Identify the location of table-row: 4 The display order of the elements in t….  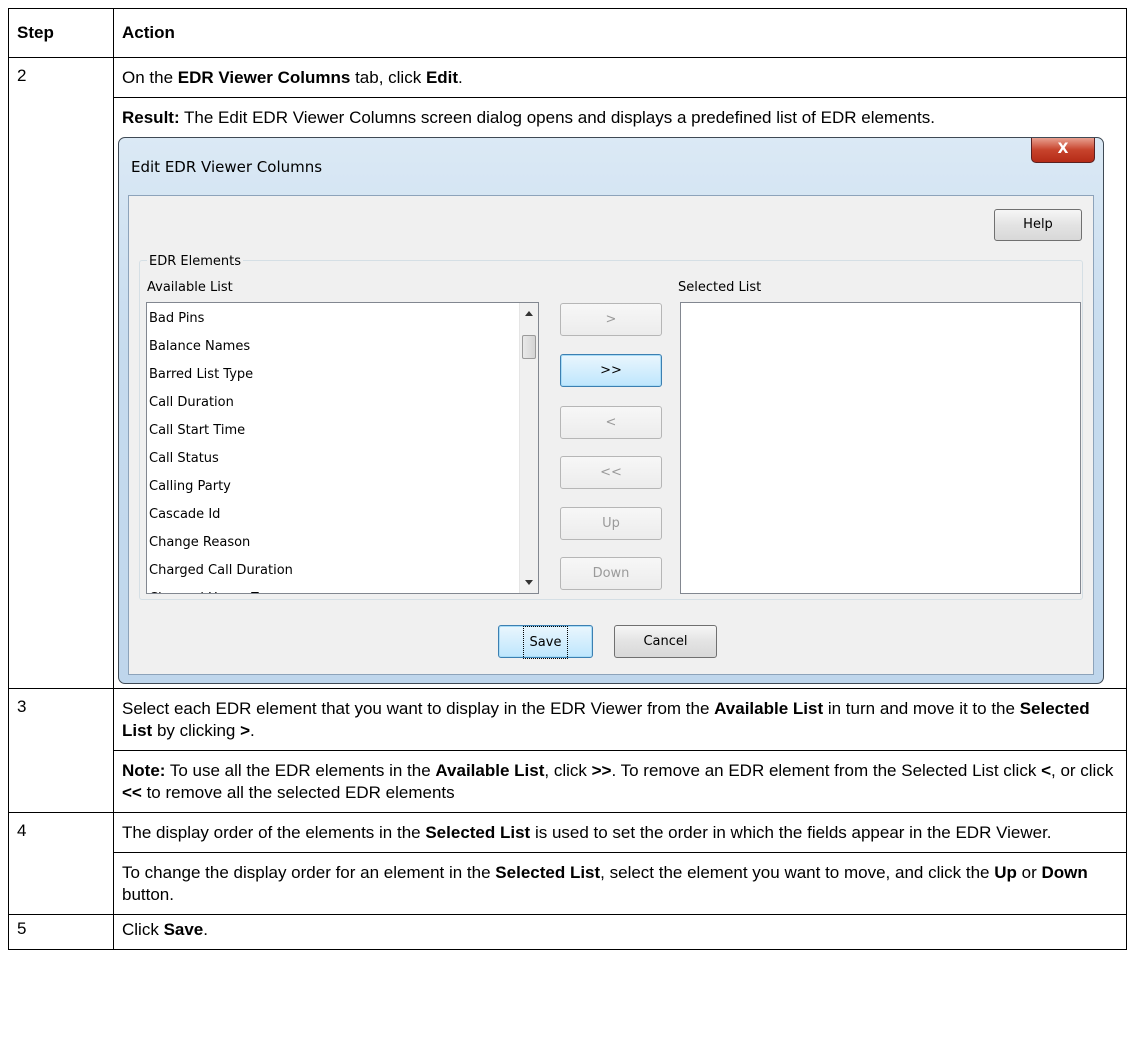
(567, 863).